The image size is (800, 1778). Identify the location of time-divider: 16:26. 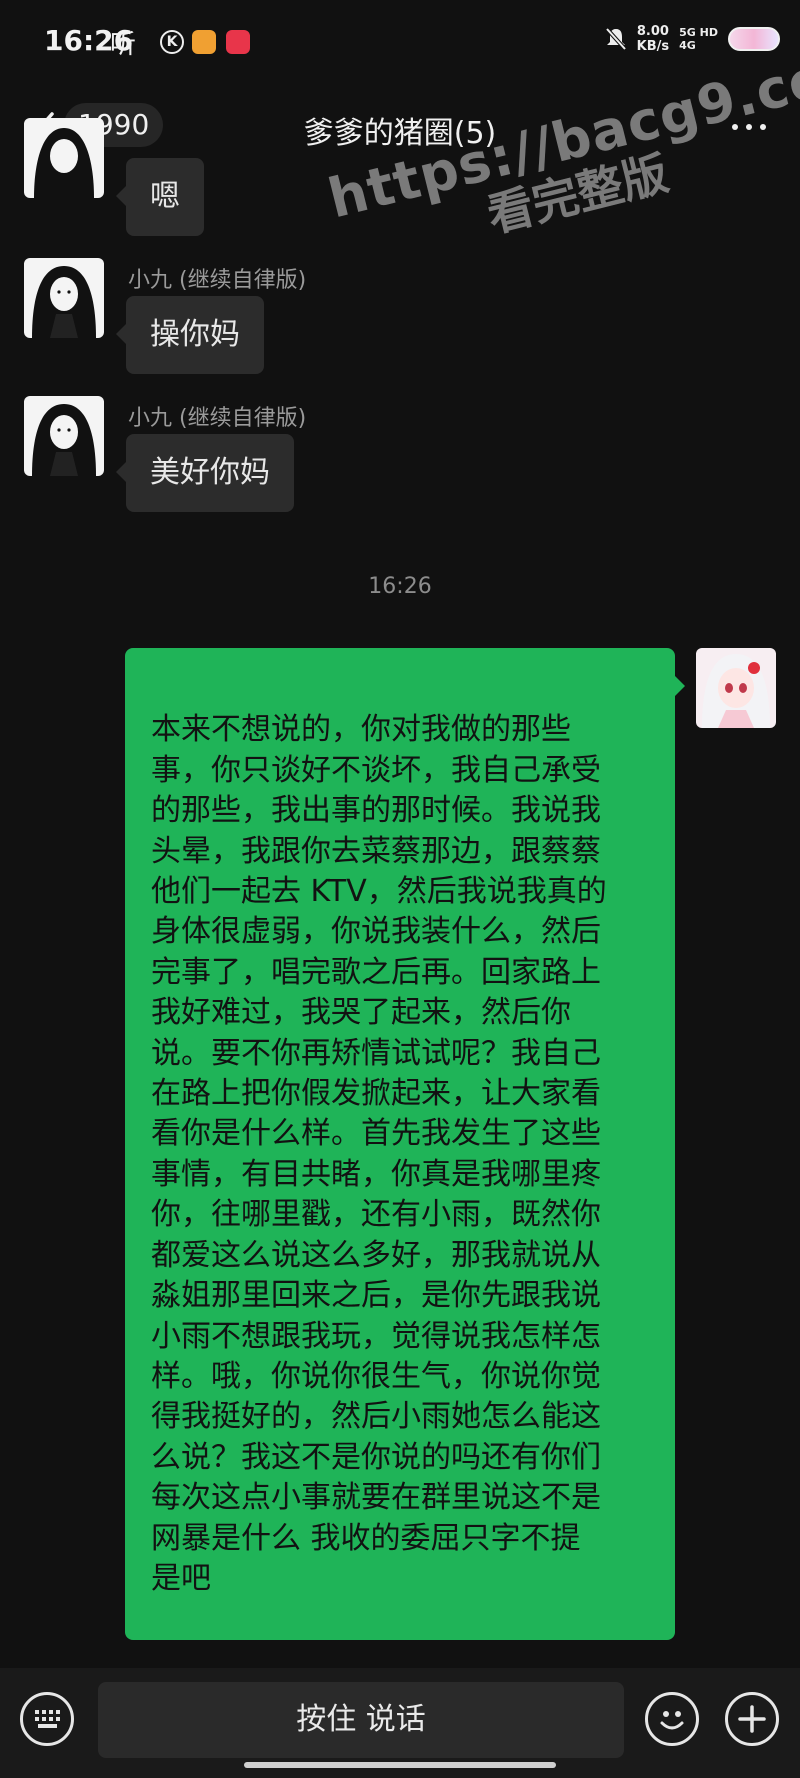
(400, 586).